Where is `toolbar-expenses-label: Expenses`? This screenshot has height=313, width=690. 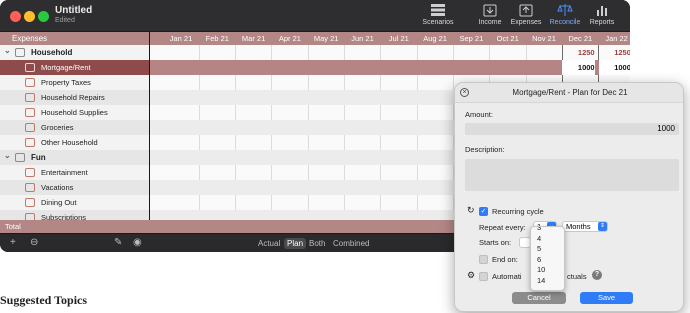 toolbar-expenses-label: Expenses is located at coordinates (526, 22).